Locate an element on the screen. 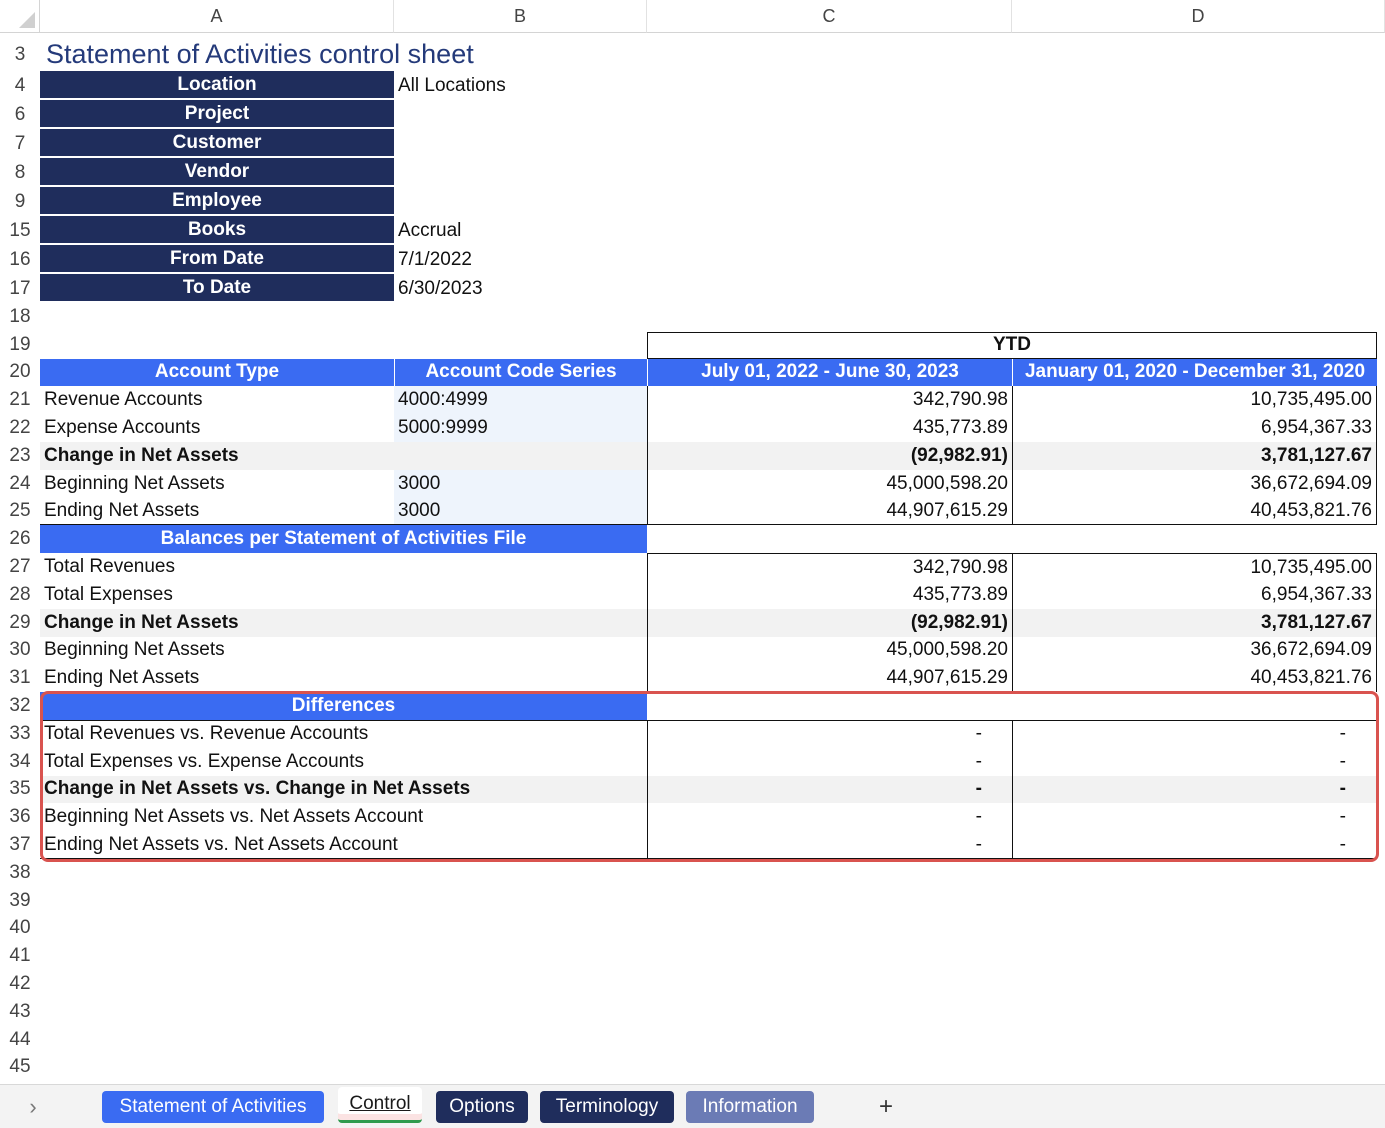 The height and width of the screenshot is (1128, 1385). add-sheet-button: + is located at coordinates (886, 1107).